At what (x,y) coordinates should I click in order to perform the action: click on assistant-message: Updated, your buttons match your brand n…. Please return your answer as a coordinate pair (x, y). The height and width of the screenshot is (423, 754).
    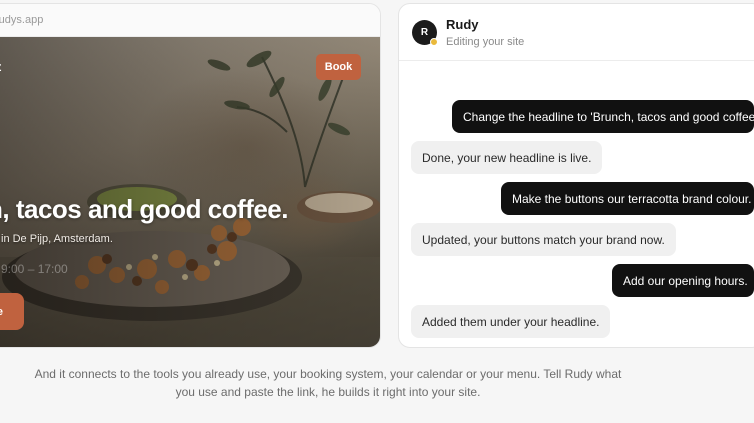
    Looking at the image, I should click on (543, 239).